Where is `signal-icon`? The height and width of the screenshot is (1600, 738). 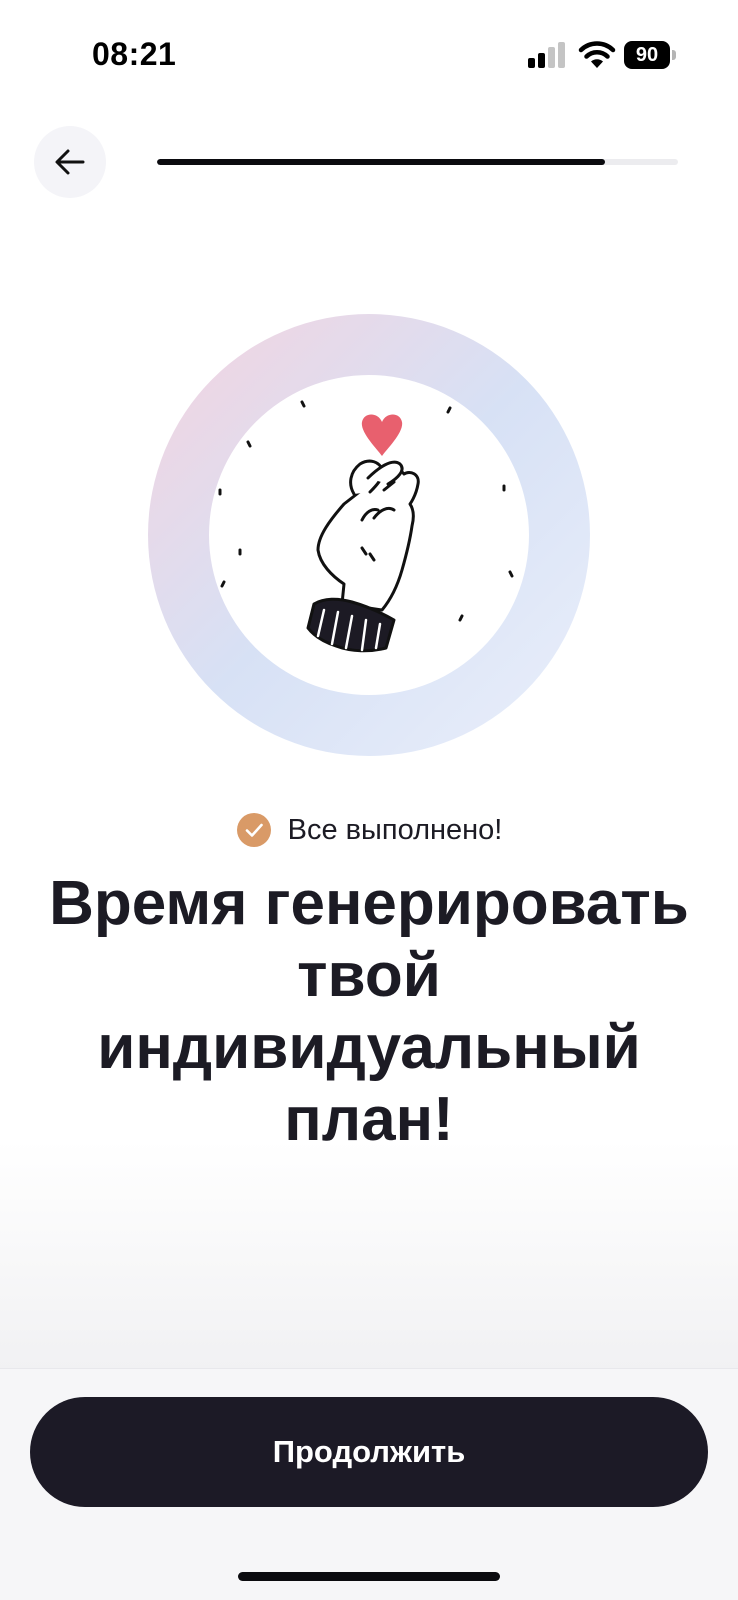
signal-icon is located at coordinates (546, 55).